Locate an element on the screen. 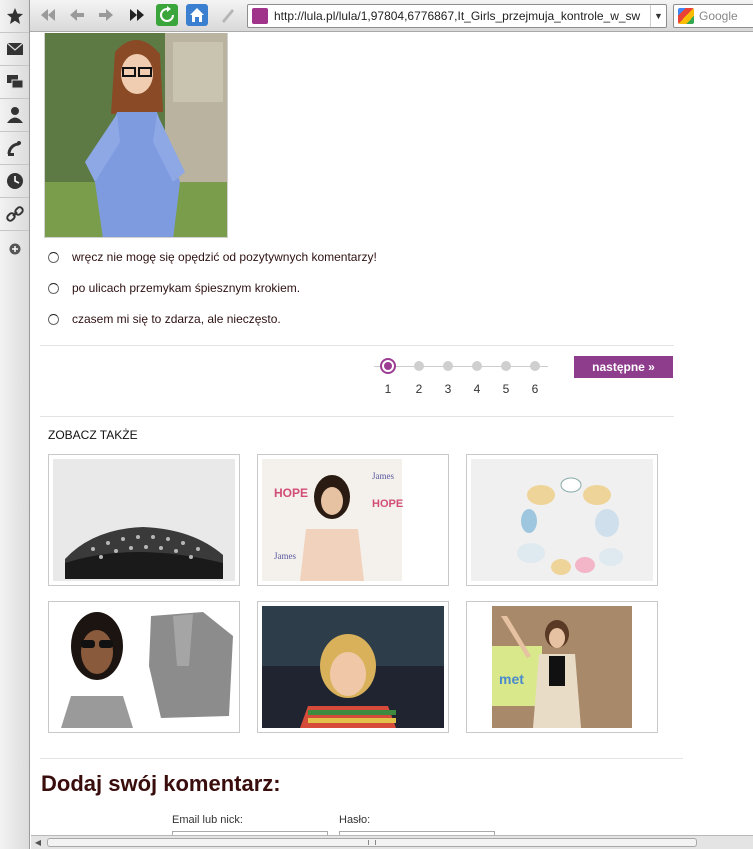  quiz-option-label: po ulicach przemykam śpiesznym krokiem. is located at coordinates (186, 288).